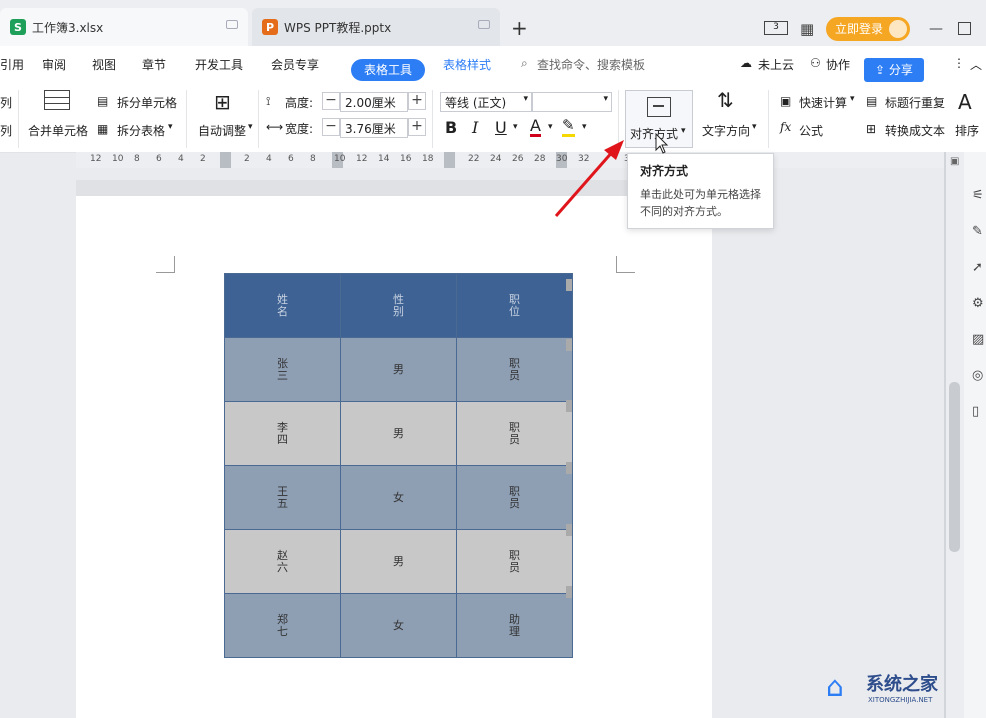 Image resolution: width=986 pixels, height=718 pixels. I want to click on split-cells-button: 拆分单元格, so click(147, 102).